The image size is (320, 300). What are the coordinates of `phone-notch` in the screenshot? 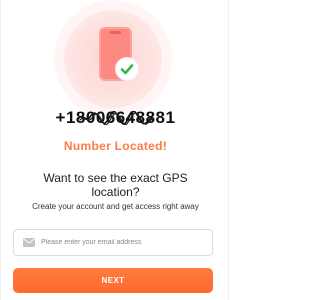 It's located at (115, 32).